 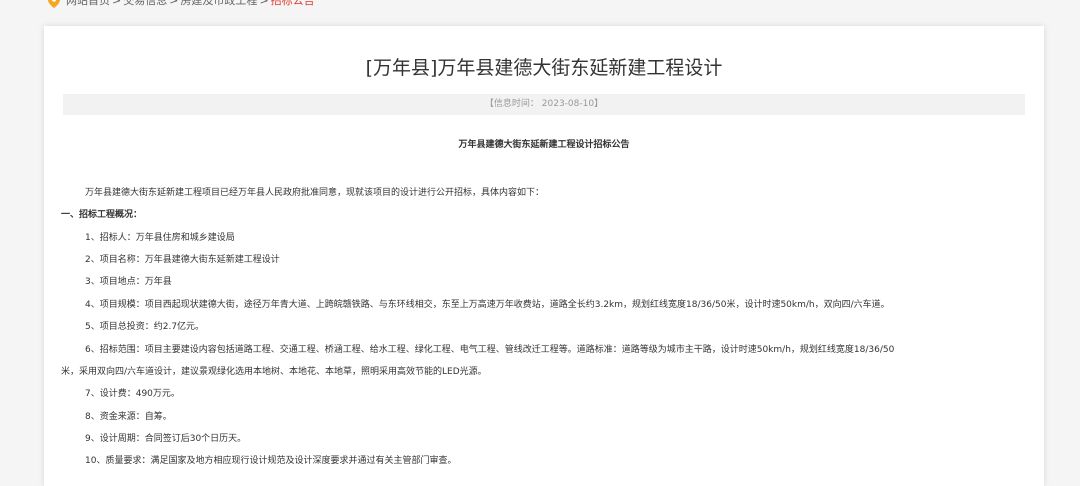 I want to click on breadcrumb-current-link: 招标公告, so click(x=293, y=4).